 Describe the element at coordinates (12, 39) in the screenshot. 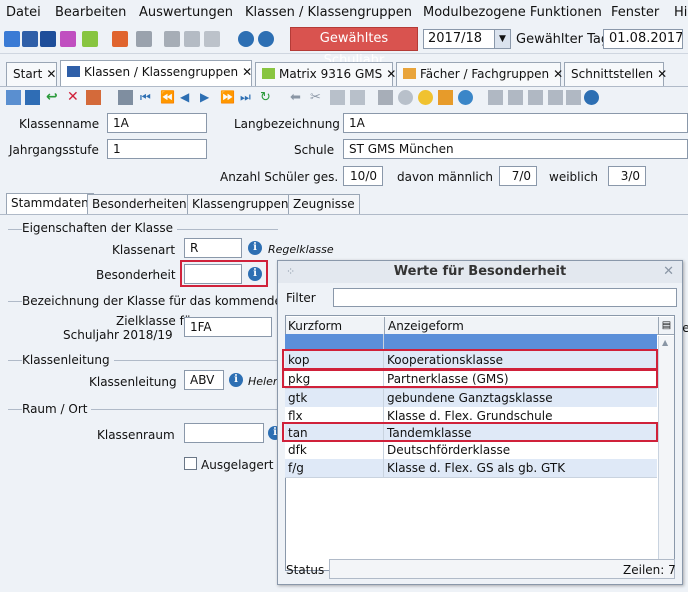

I see `users-icon` at that location.